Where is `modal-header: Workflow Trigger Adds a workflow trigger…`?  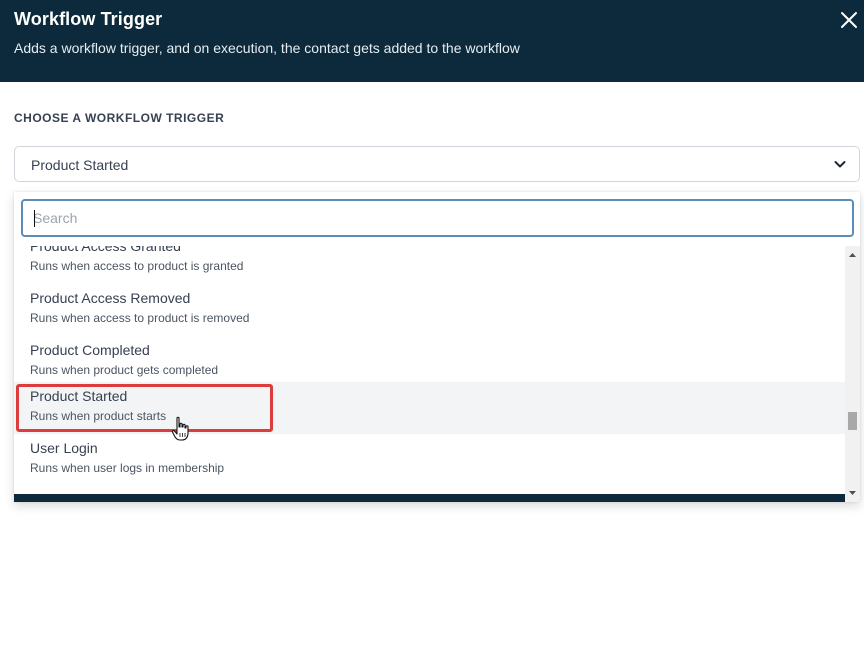
modal-header: Workflow Trigger Adds a workflow trigger… is located at coordinates (432, 41).